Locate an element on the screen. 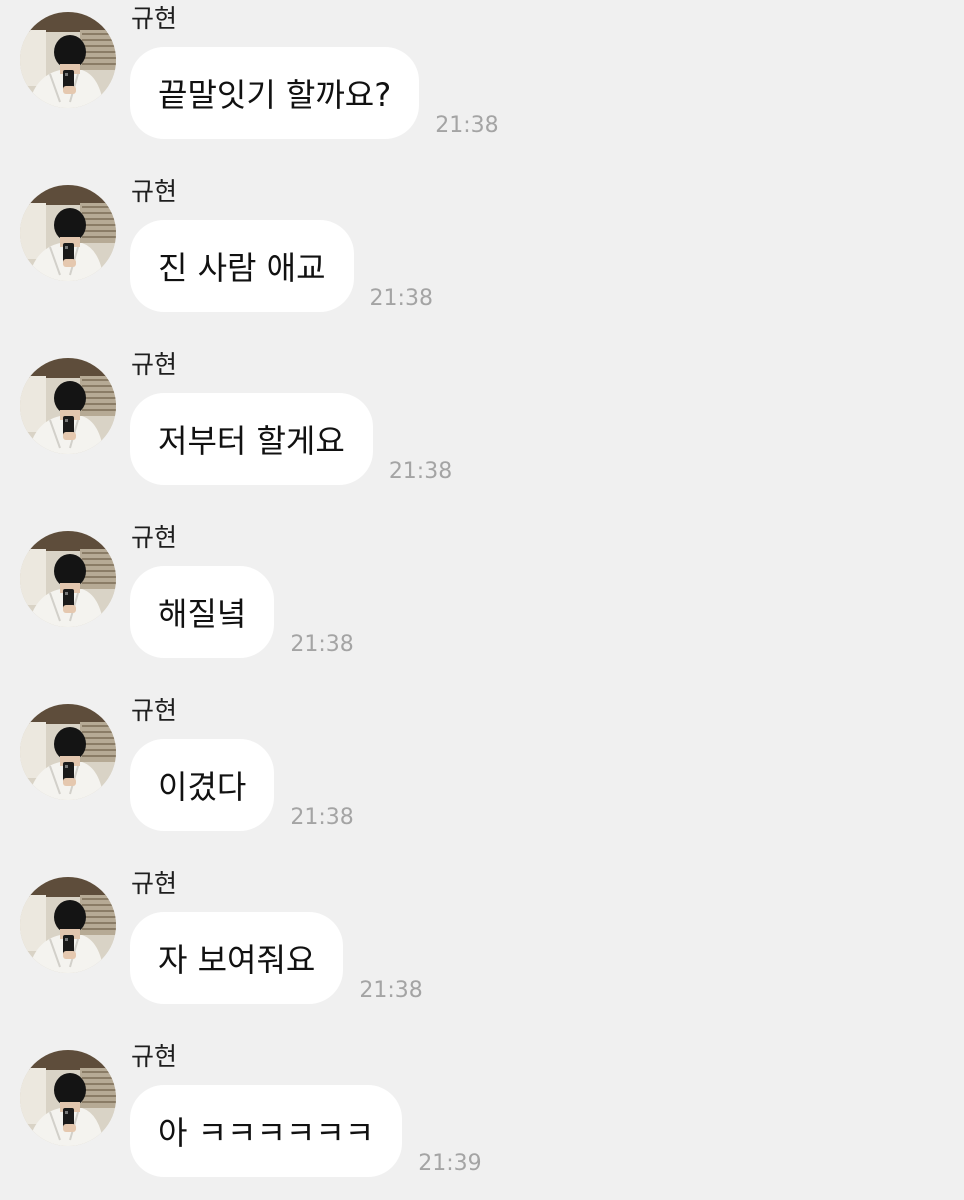  message-row: 규현 끝말잇기 할까요? 21:38 is located at coordinates (482, 80).